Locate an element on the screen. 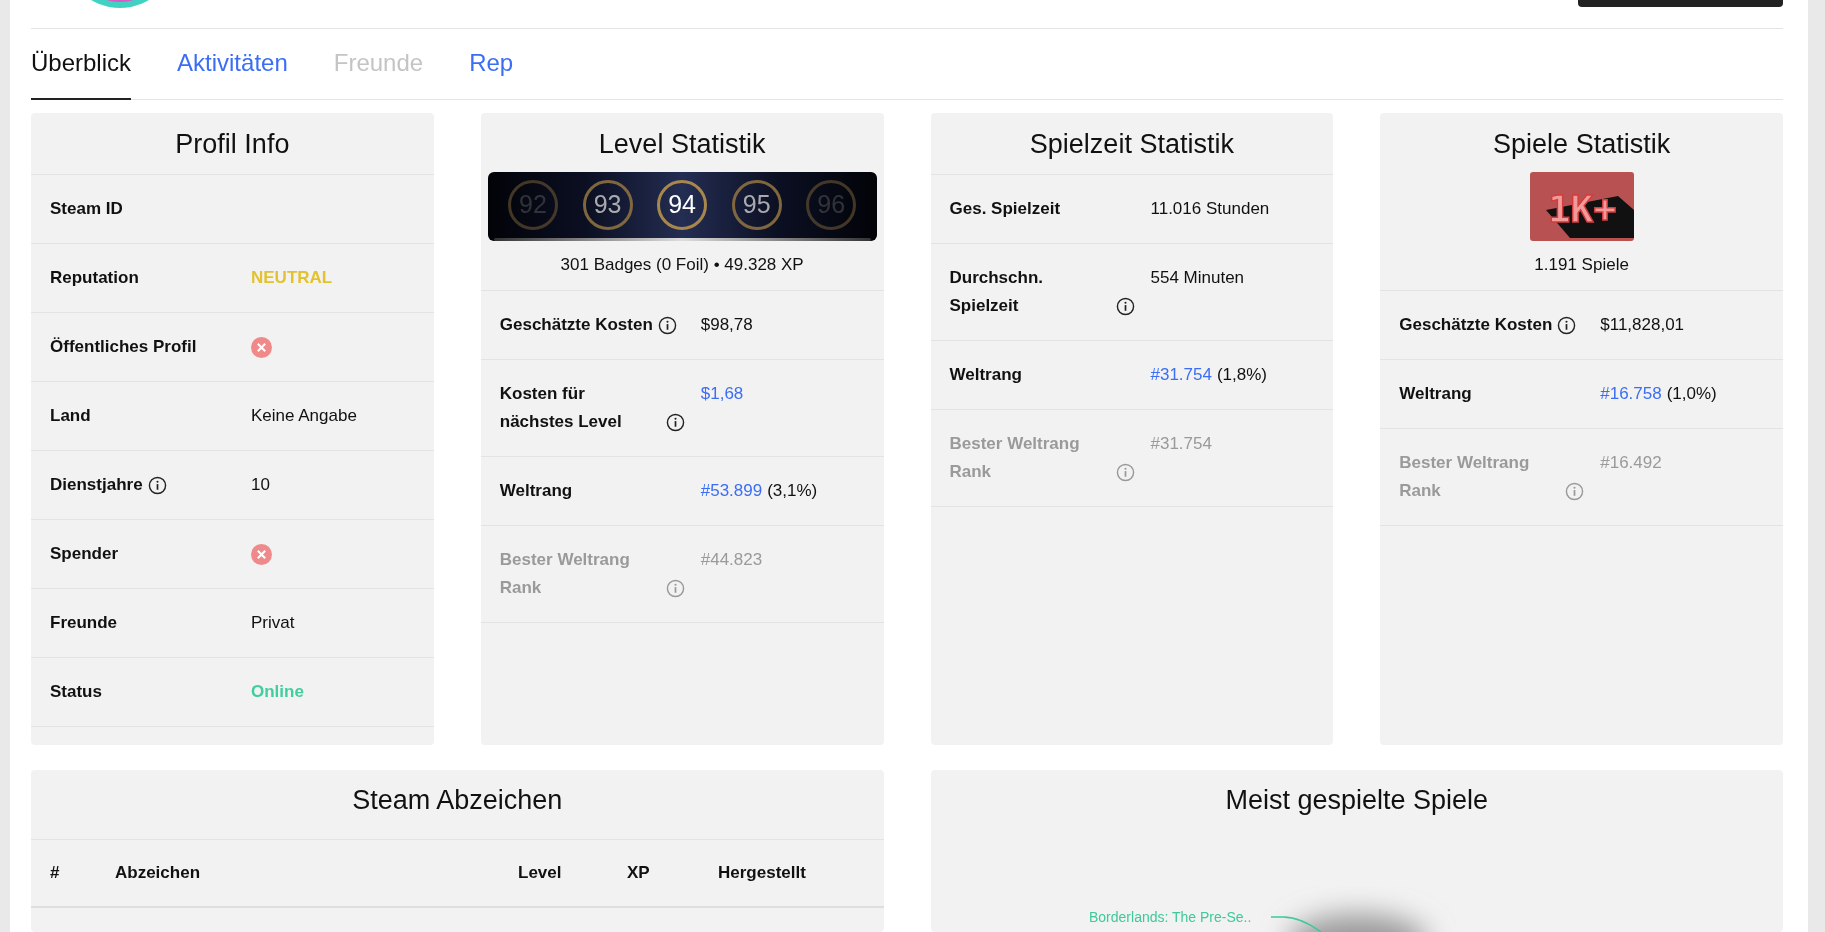 The width and height of the screenshot is (1825, 932). row-value: 554 Minuten is located at coordinates (1197, 278).